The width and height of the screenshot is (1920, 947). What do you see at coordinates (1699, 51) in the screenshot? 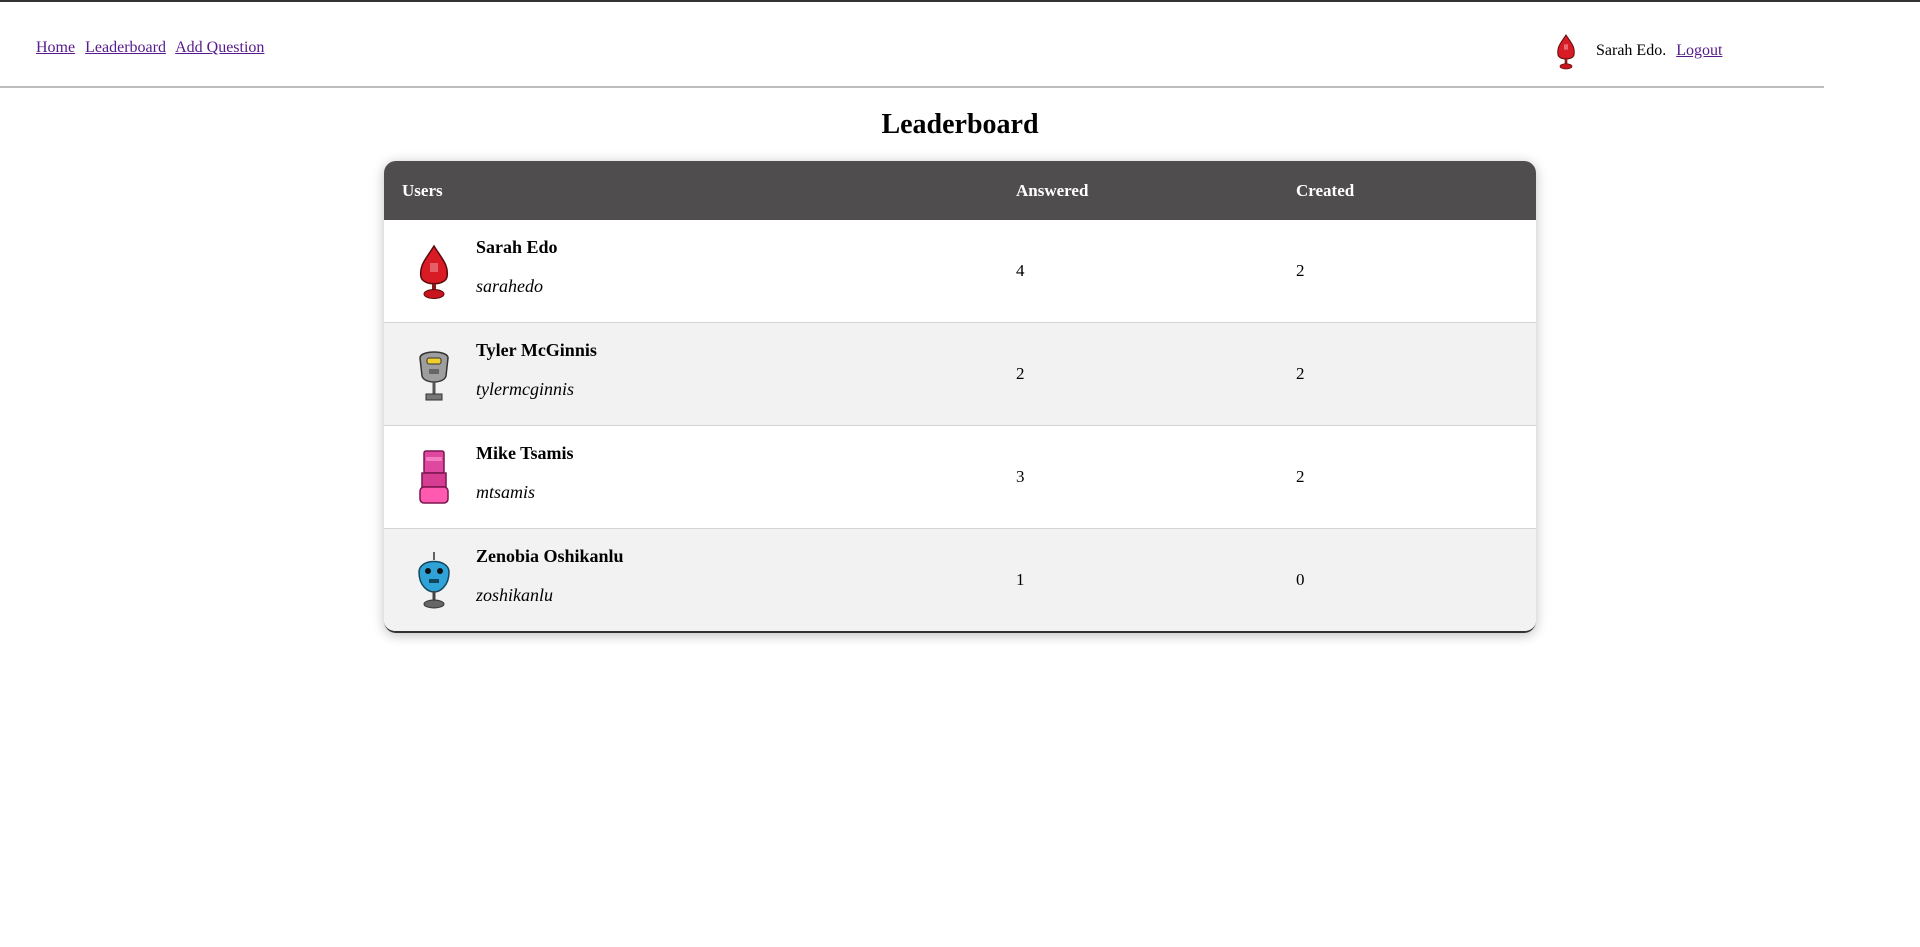
I see `logout-link: Logout` at bounding box center [1699, 51].